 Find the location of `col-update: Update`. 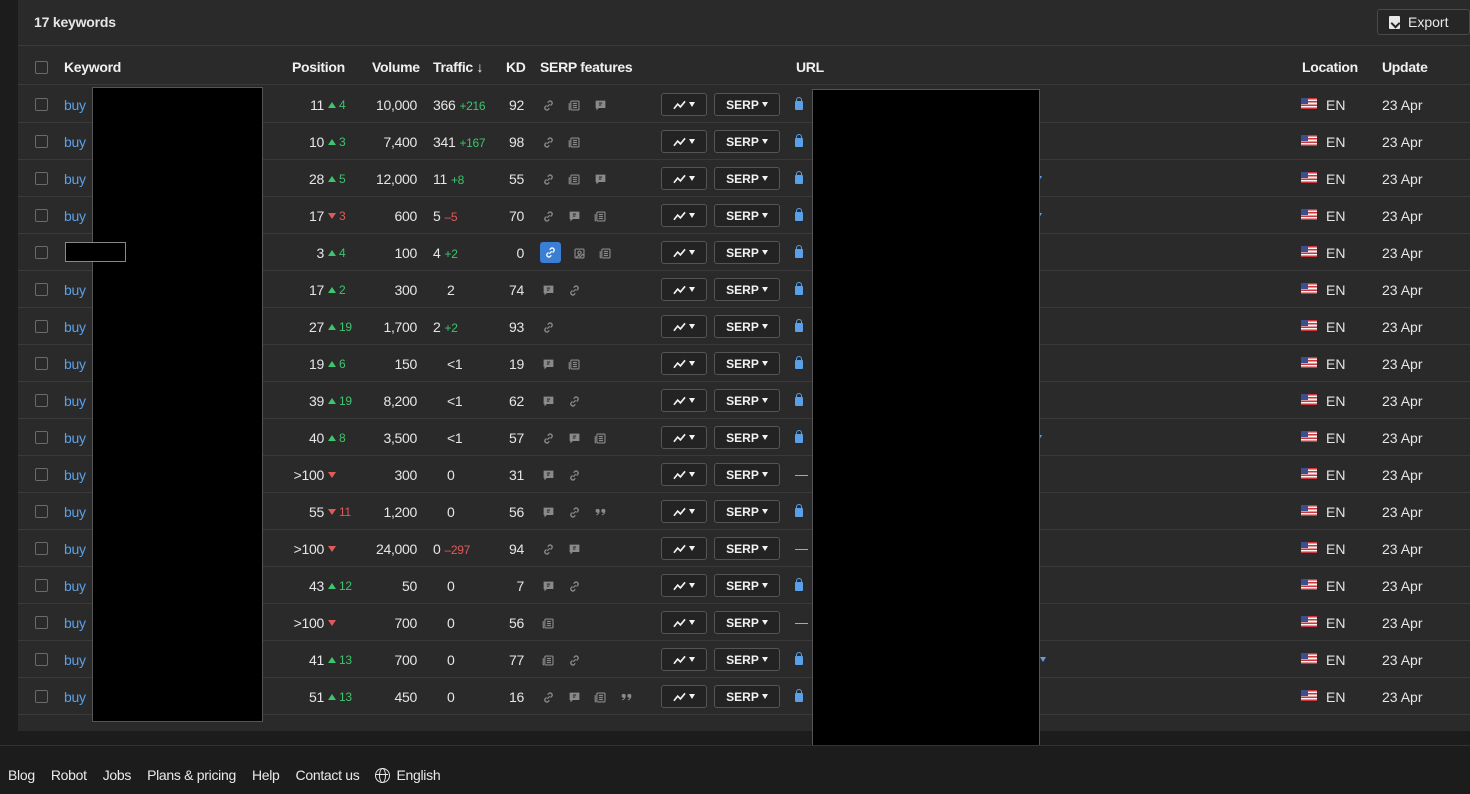

col-update: Update is located at coordinates (1405, 67).